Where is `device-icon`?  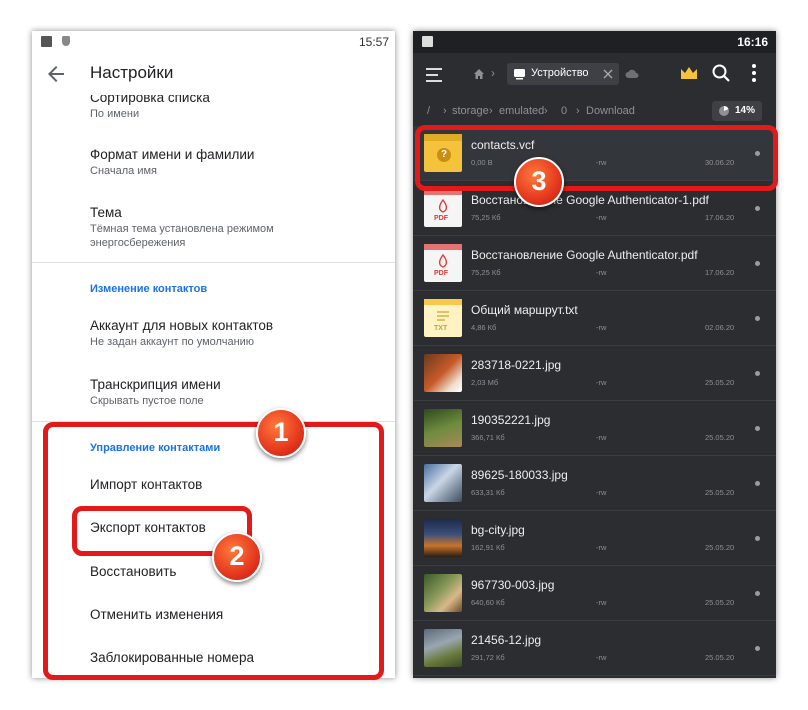 device-icon is located at coordinates (519, 74).